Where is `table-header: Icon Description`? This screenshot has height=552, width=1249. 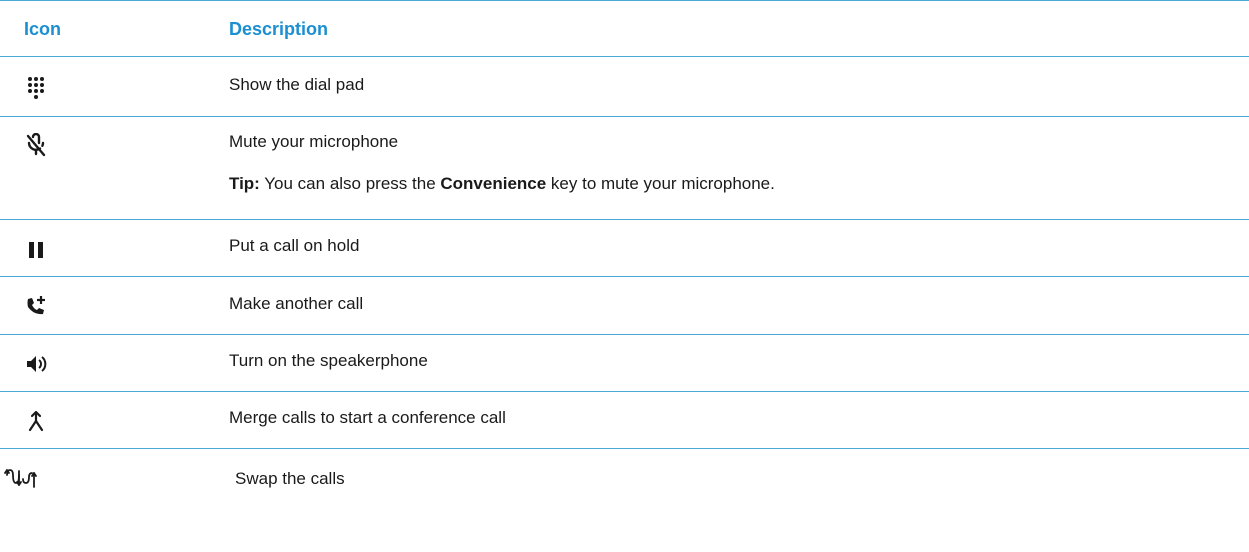 table-header: Icon Description is located at coordinates (624, 28).